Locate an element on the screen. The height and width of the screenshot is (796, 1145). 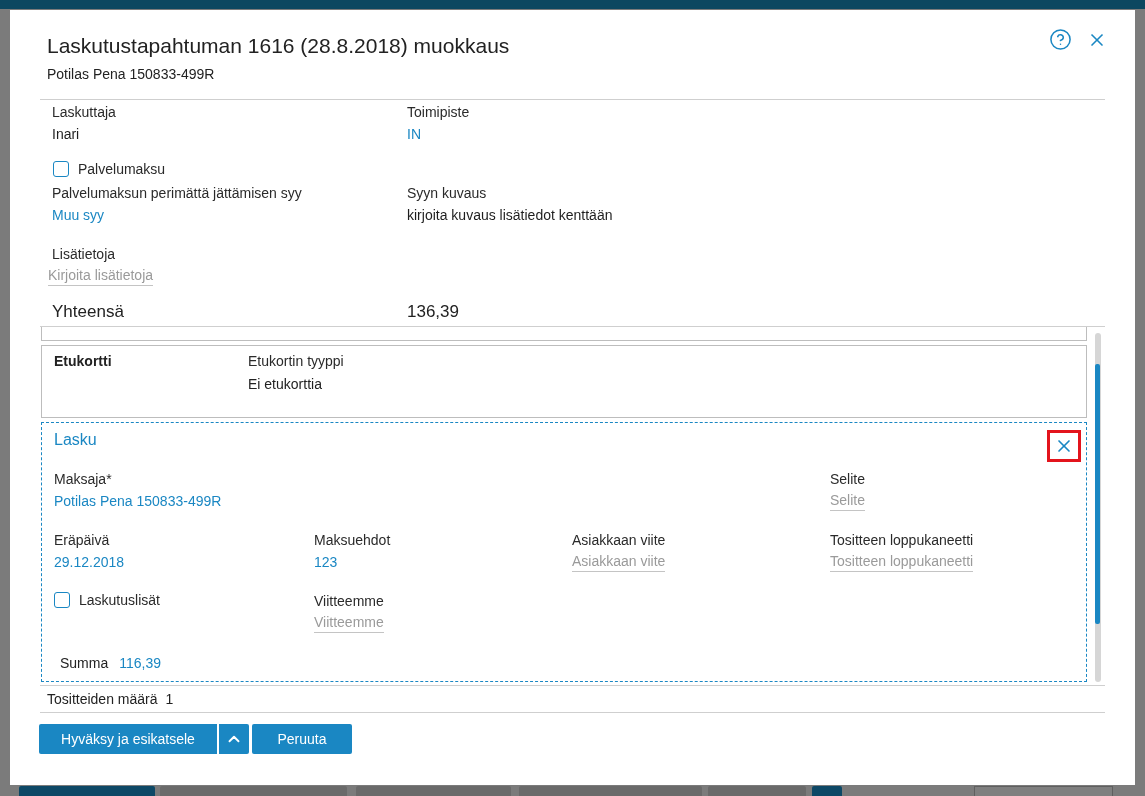
field-value: Inari is located at coordinates (66, 134).